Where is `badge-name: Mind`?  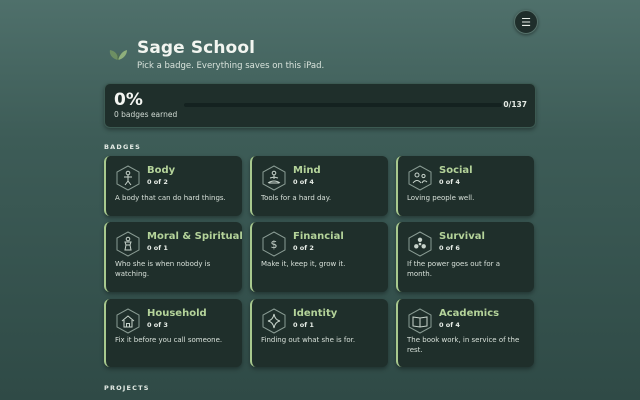 badge-name: Mind is located at coordinates (307, 170).